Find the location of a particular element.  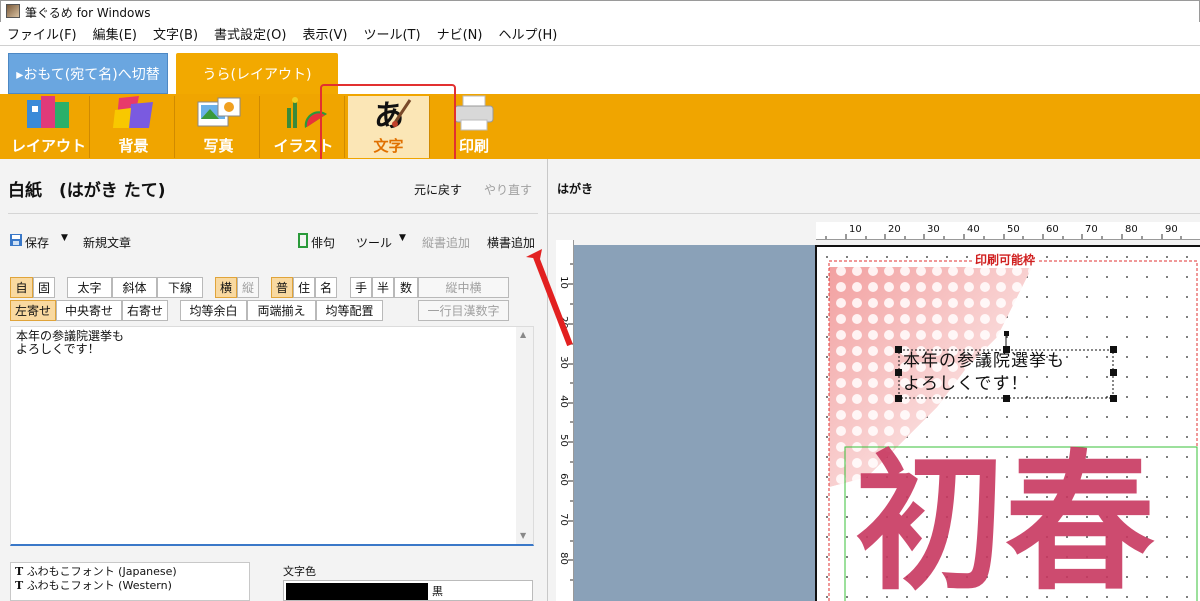

normal-button: 普 is located at coordinates (282, 287).